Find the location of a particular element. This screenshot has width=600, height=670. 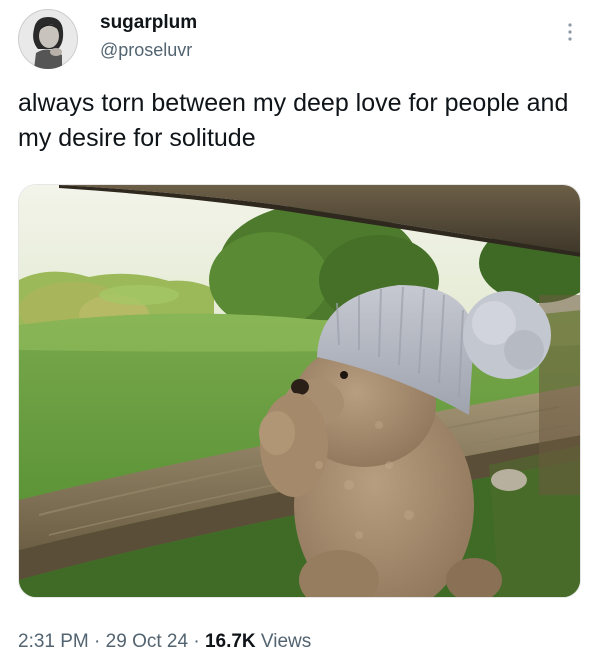

tweet-date: 29 Oct 24 is located at coordinates (147, 641).